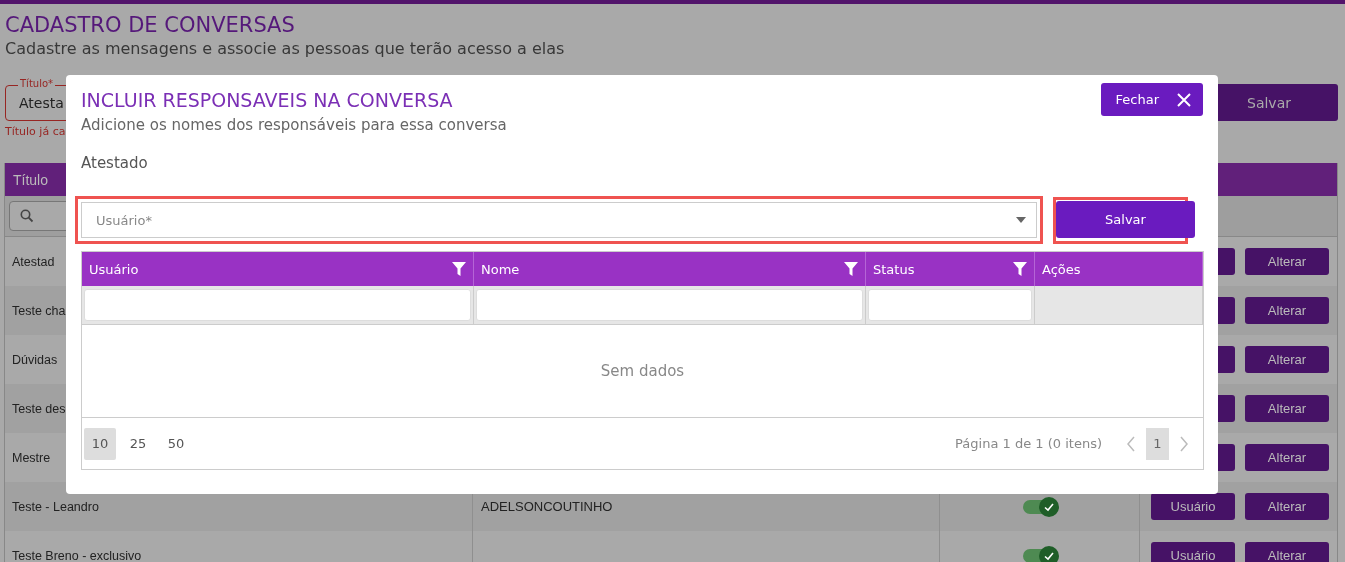 The height and width of the screenshot is (562, 1345). What do you see at coordinates (31, 457) in the screenshot?
I see `table-cell: Mestre` at bounding box center [31, 457].